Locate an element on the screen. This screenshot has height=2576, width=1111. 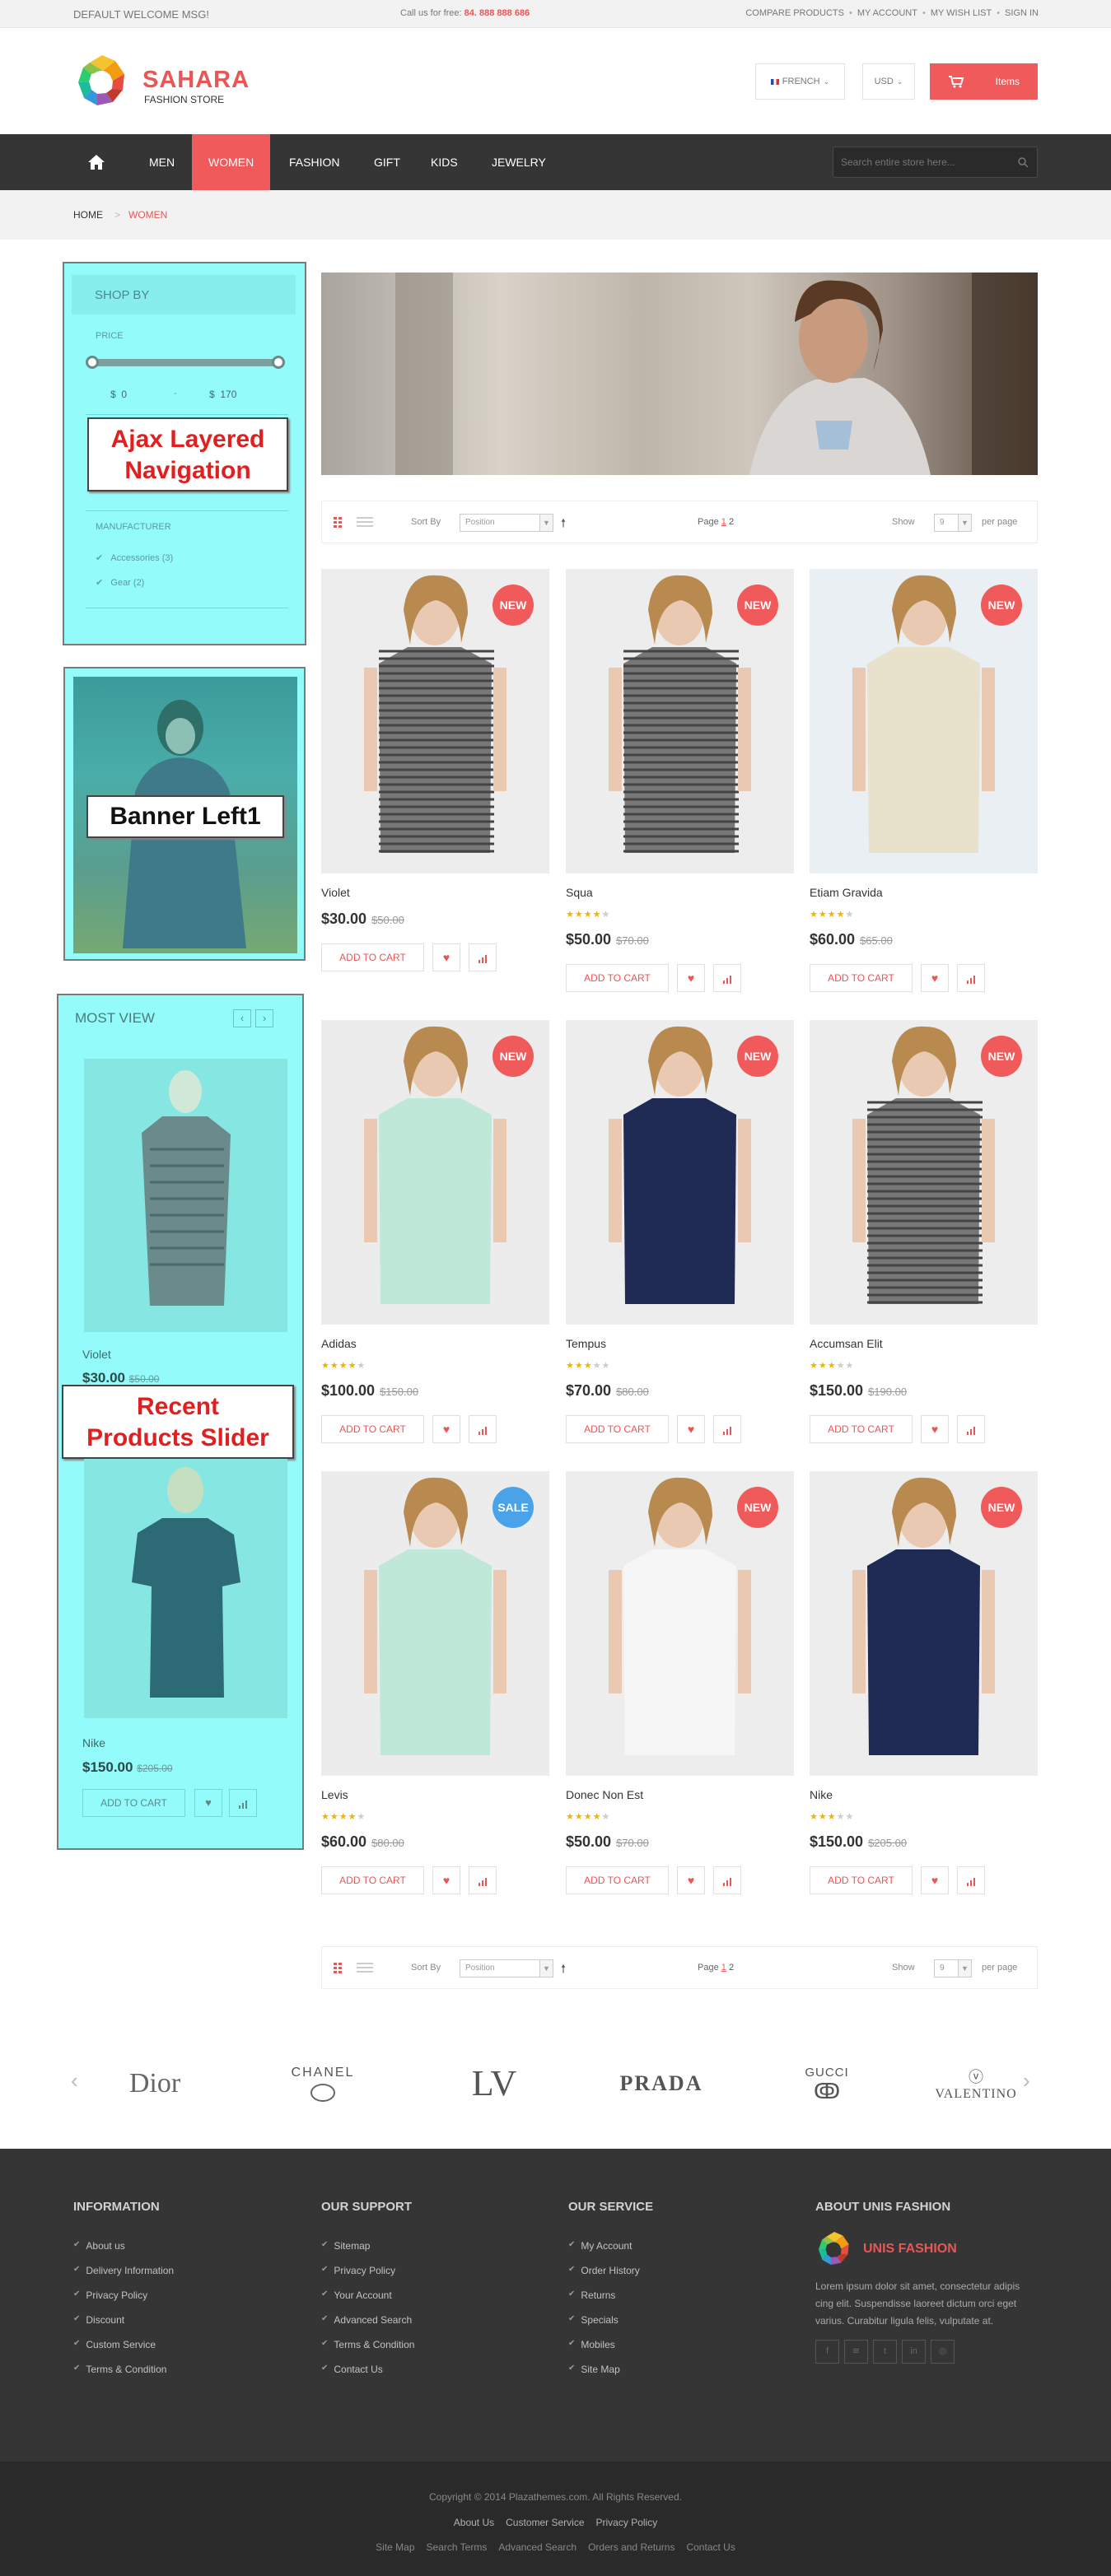
manufacturer-item: ✔ Accessories (3) is located at coordinates (135, 557).